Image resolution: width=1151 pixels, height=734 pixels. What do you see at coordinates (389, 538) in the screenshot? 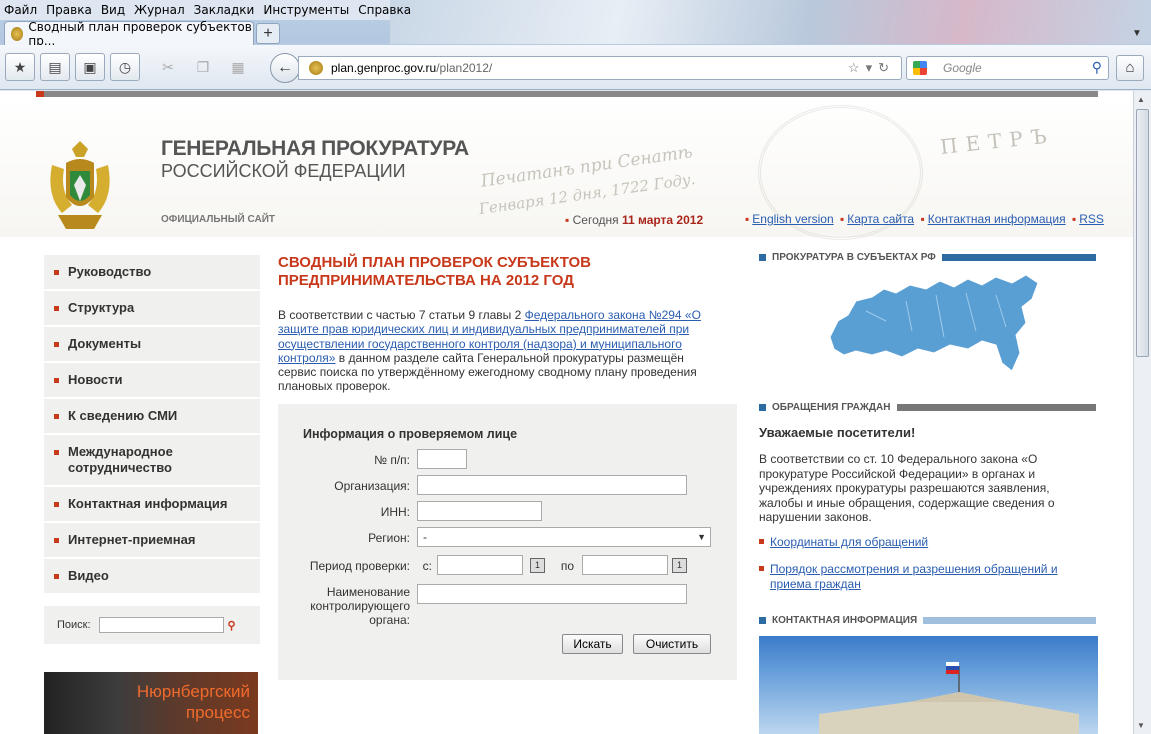
I see `region-label: Регион:` at bounding box center [389, 538].